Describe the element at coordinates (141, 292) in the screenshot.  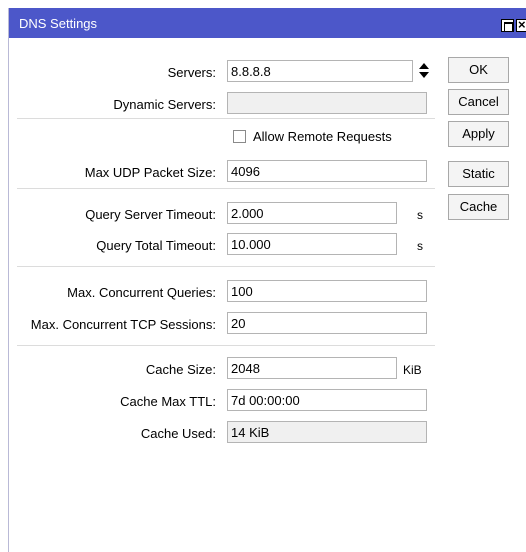
I see `max-concurrent-queries-label: Max. Concurrent Queries:` at that location.